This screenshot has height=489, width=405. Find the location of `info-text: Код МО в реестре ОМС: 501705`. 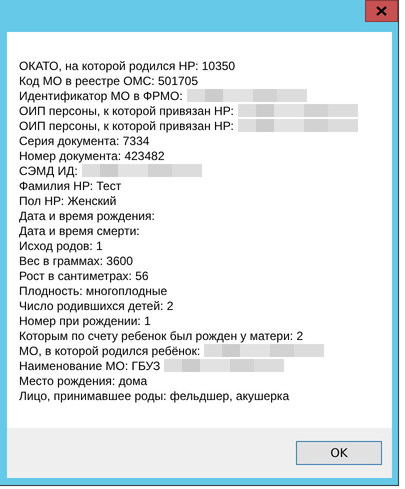

info-text: Код МО в реестре ОМС: 501705 is located at coordinates (108, 81).